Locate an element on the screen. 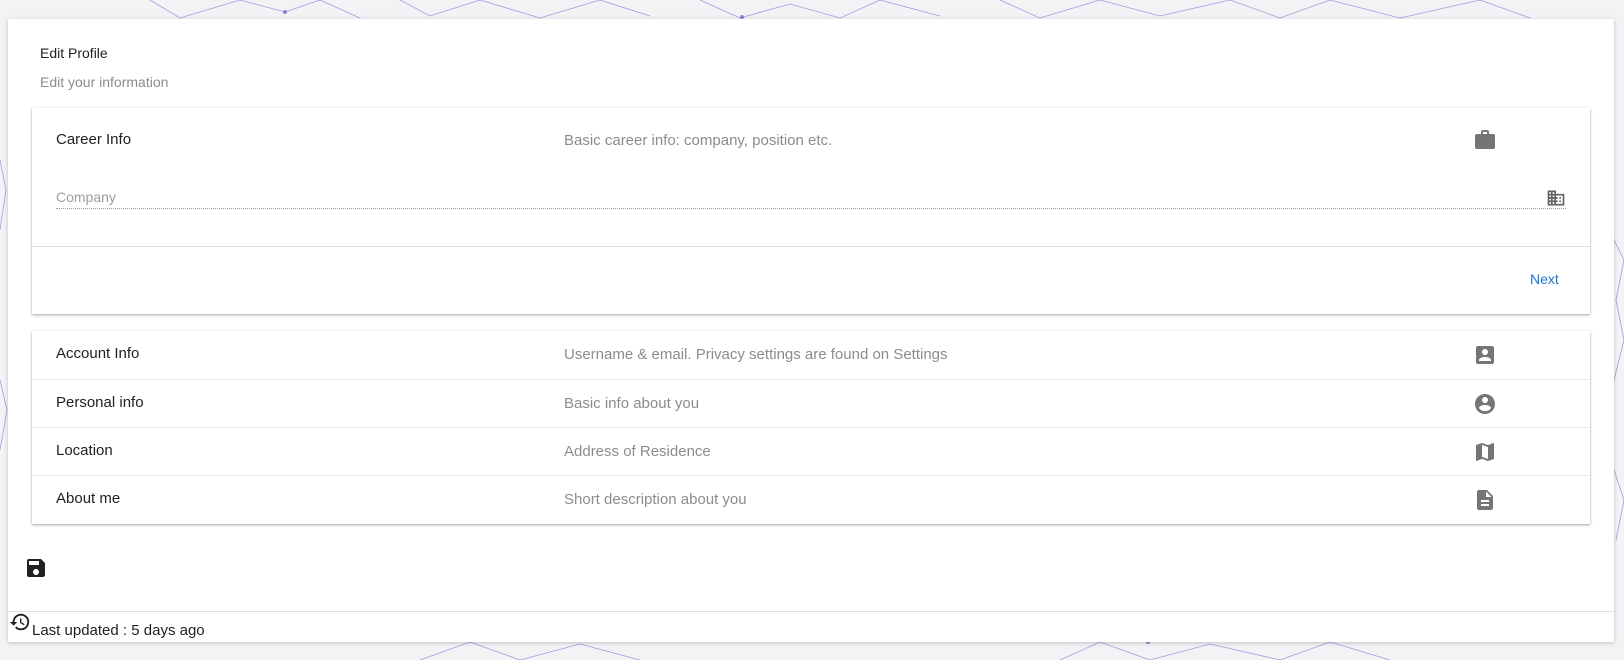 This screenshot has width=1624, height=660. section-label: Location is located at coordinates (84, 450).